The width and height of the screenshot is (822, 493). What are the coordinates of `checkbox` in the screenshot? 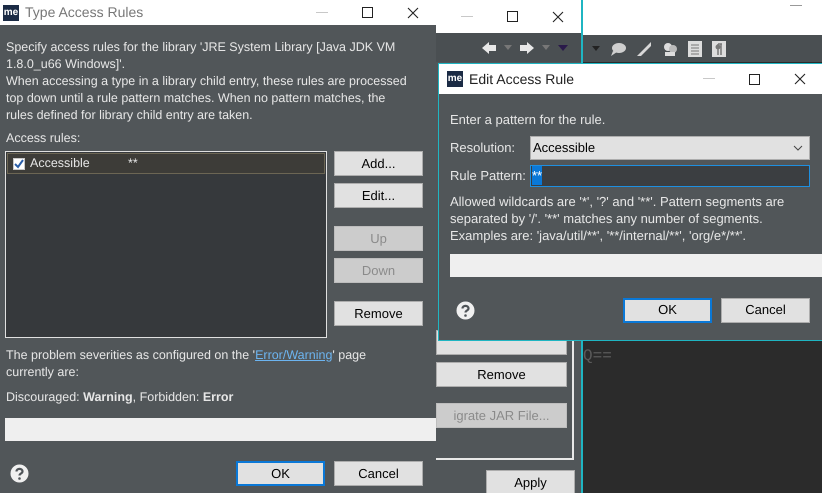 It's located at (19, 164).